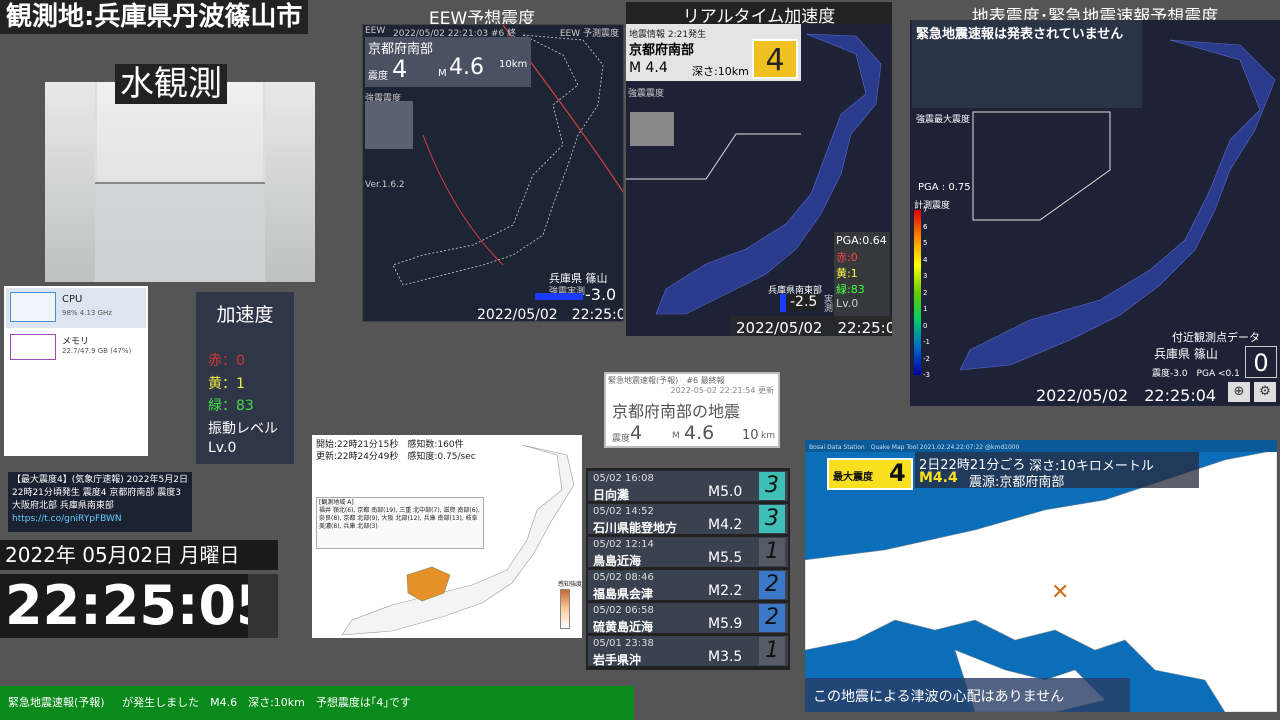 The image size is (1280, 720). I want to click on earthquake-date: 05/02 08:46, so click(623, 577).